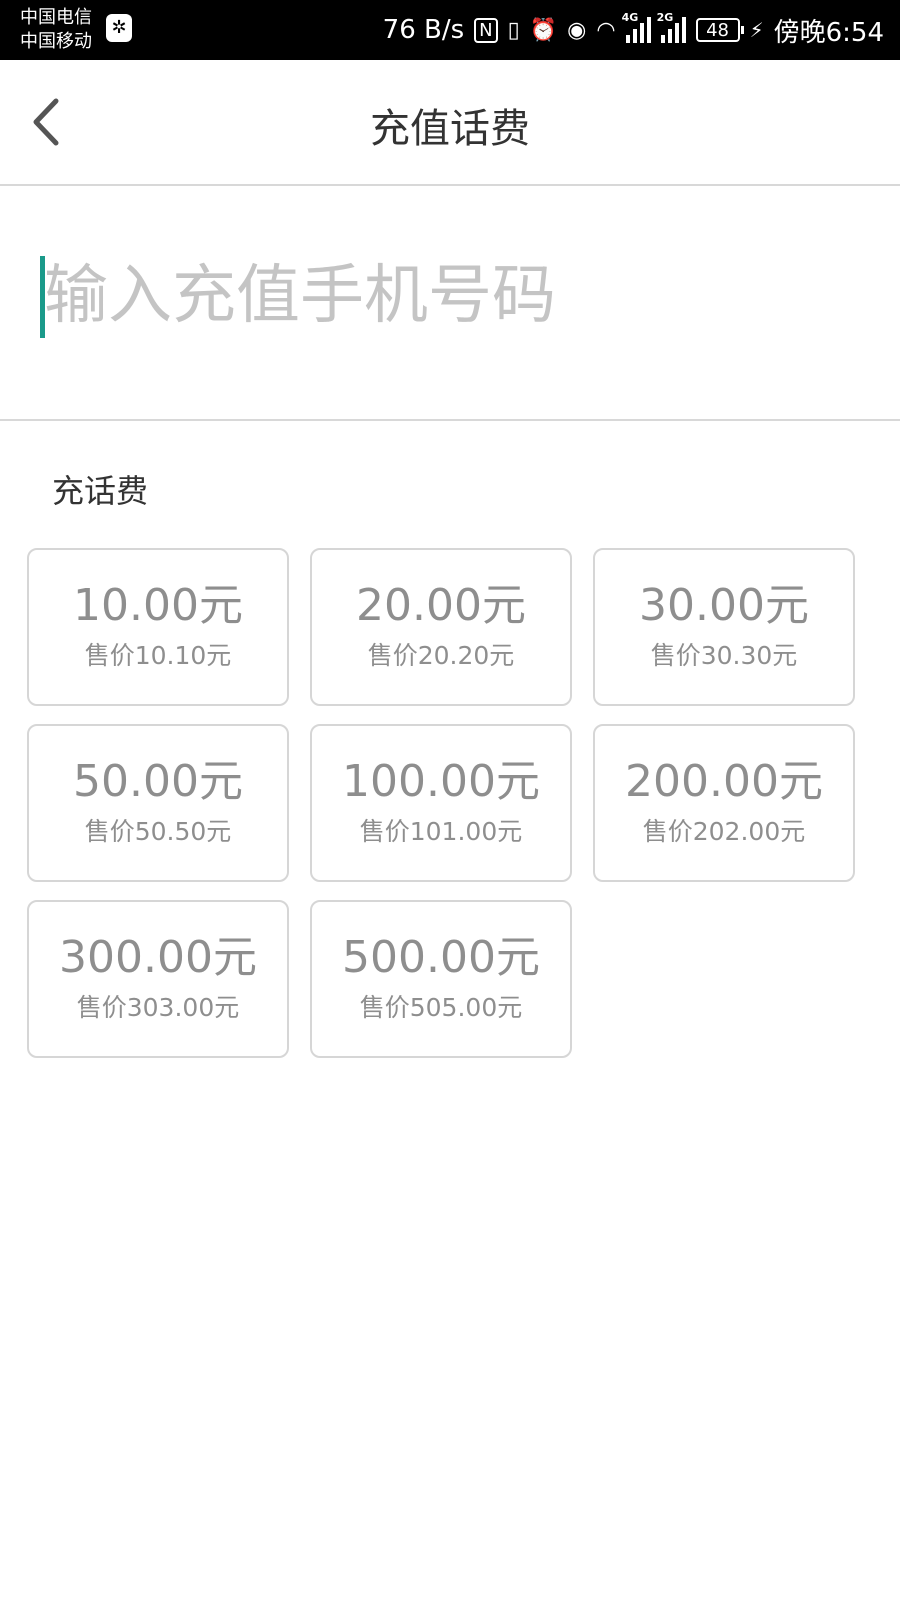  What do you see at coordinates (441, 781) in the screenshot?
I see `option-value: 100.00元` at bounding box center [441, 781].